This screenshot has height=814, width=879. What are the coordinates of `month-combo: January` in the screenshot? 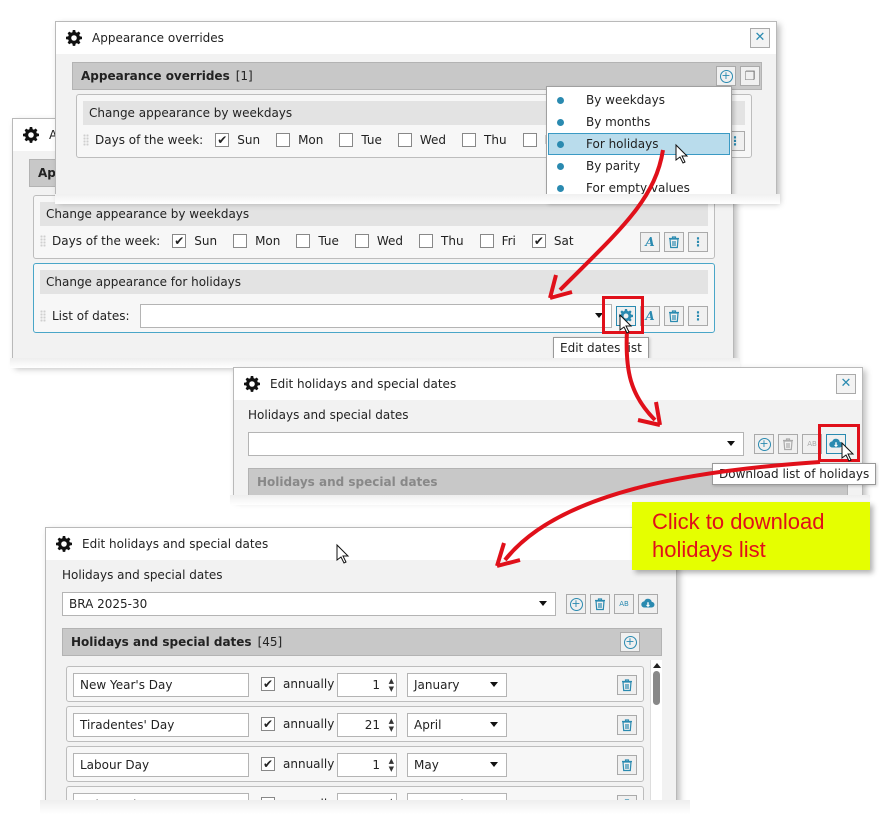 It's located at (457, 685).